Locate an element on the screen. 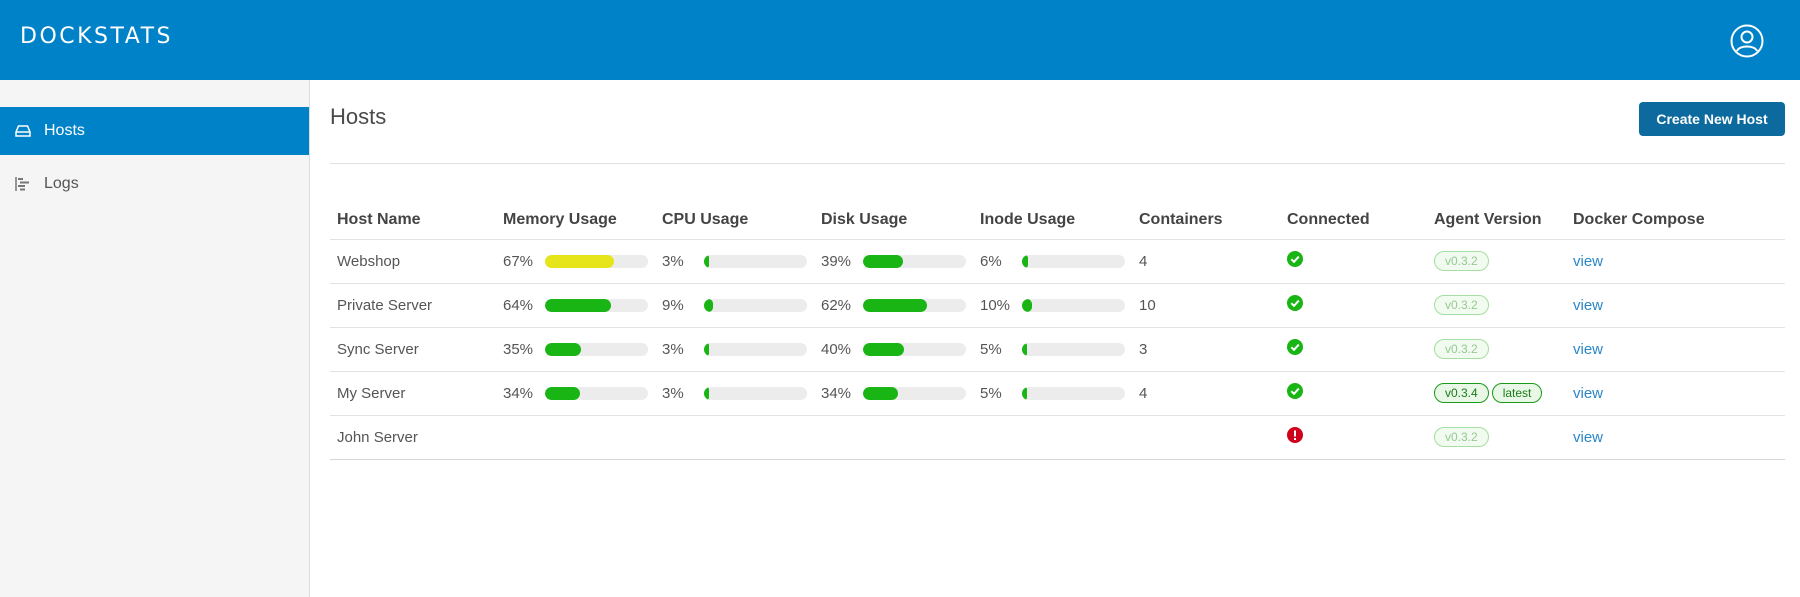  header-host-name: Host Name is located at coordinates (413, 220).